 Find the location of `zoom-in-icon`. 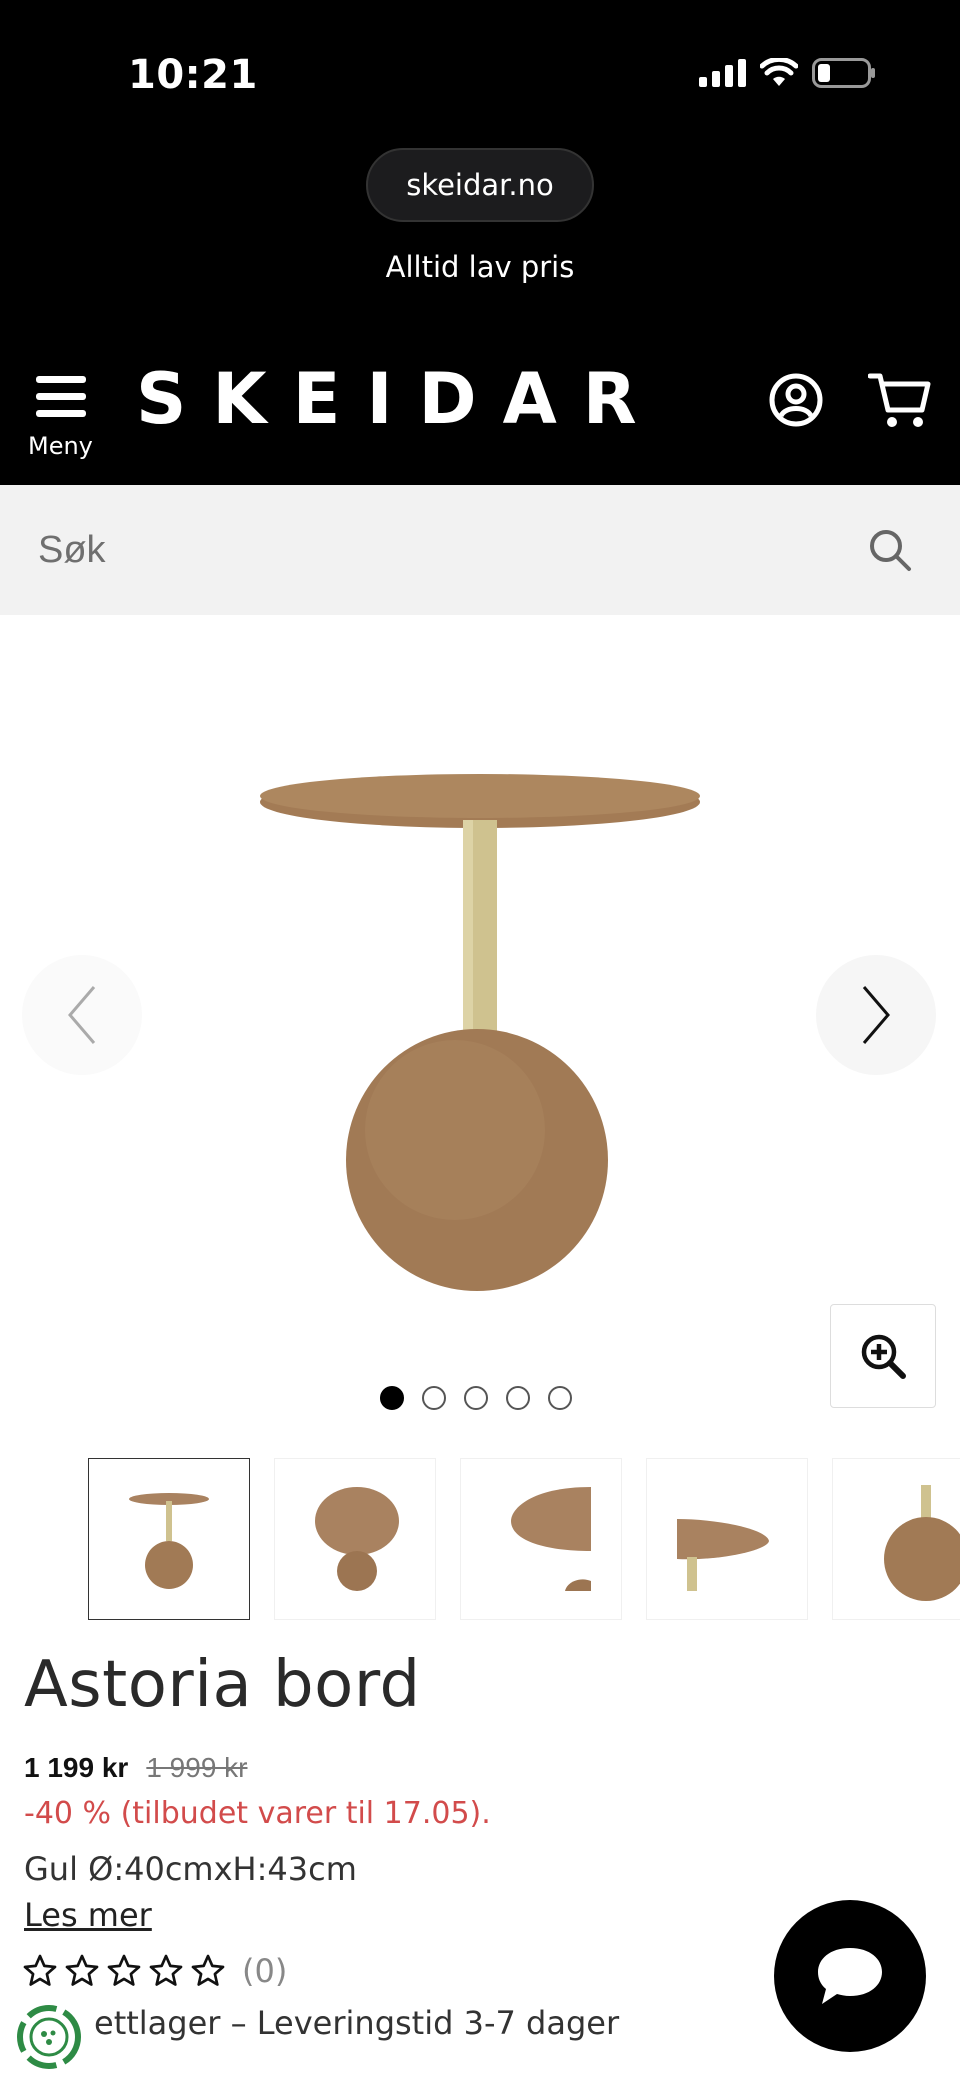

zoom-in-icon is located at coordinates (883, 1356).